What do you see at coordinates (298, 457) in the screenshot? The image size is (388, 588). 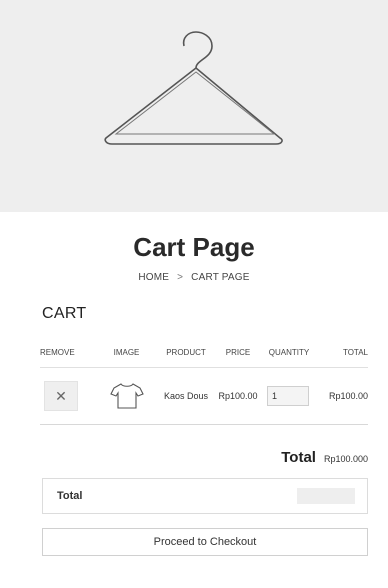 I see `summary-total-label: Total` at bounding box center [298, 457].